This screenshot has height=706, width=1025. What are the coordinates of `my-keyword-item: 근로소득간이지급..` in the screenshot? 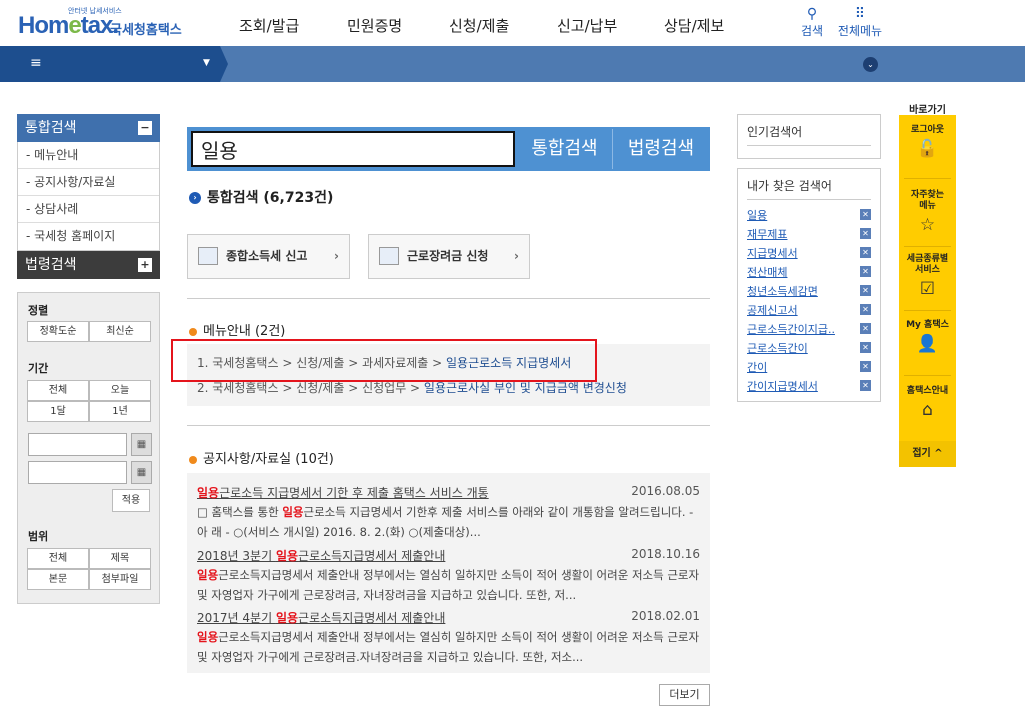 It's located at (791, 329).